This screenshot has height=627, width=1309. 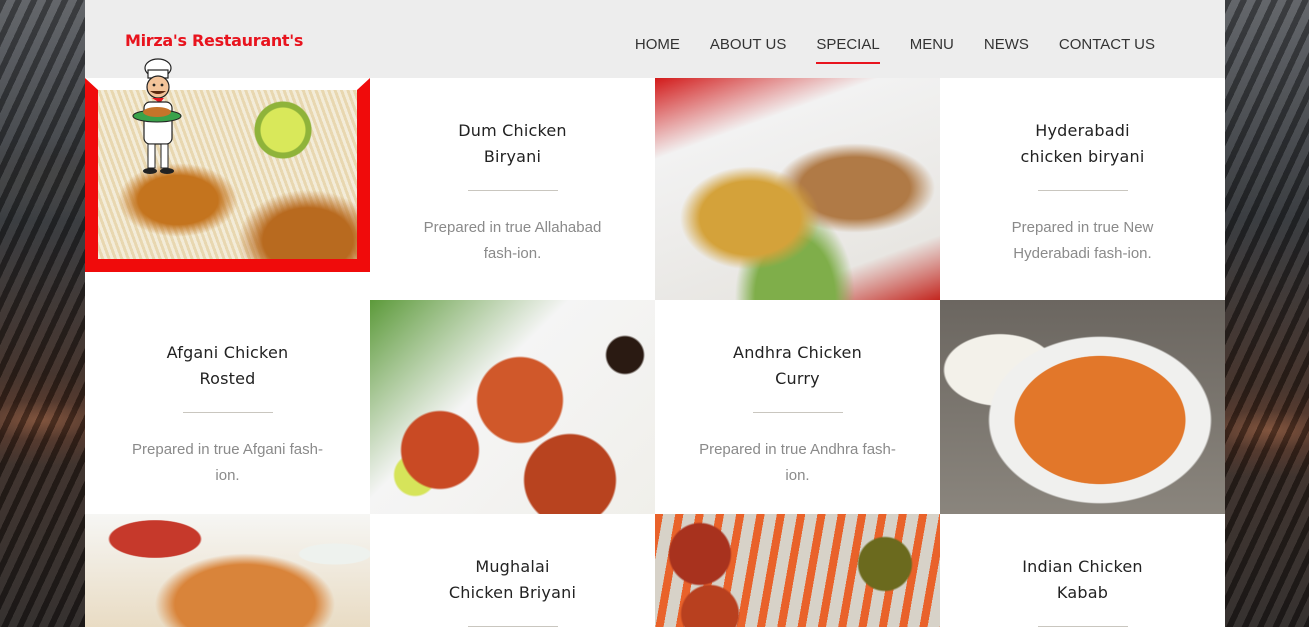 I want to click on dish-image-mughalai-biryani, so click(x=227, y=570).